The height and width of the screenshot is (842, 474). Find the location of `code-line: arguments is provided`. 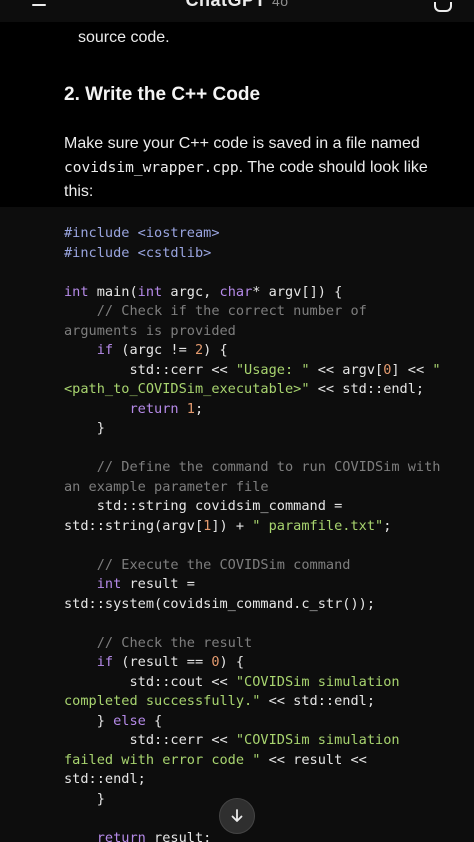

code-line: arguments is provided is located at coordinates (150, 330).